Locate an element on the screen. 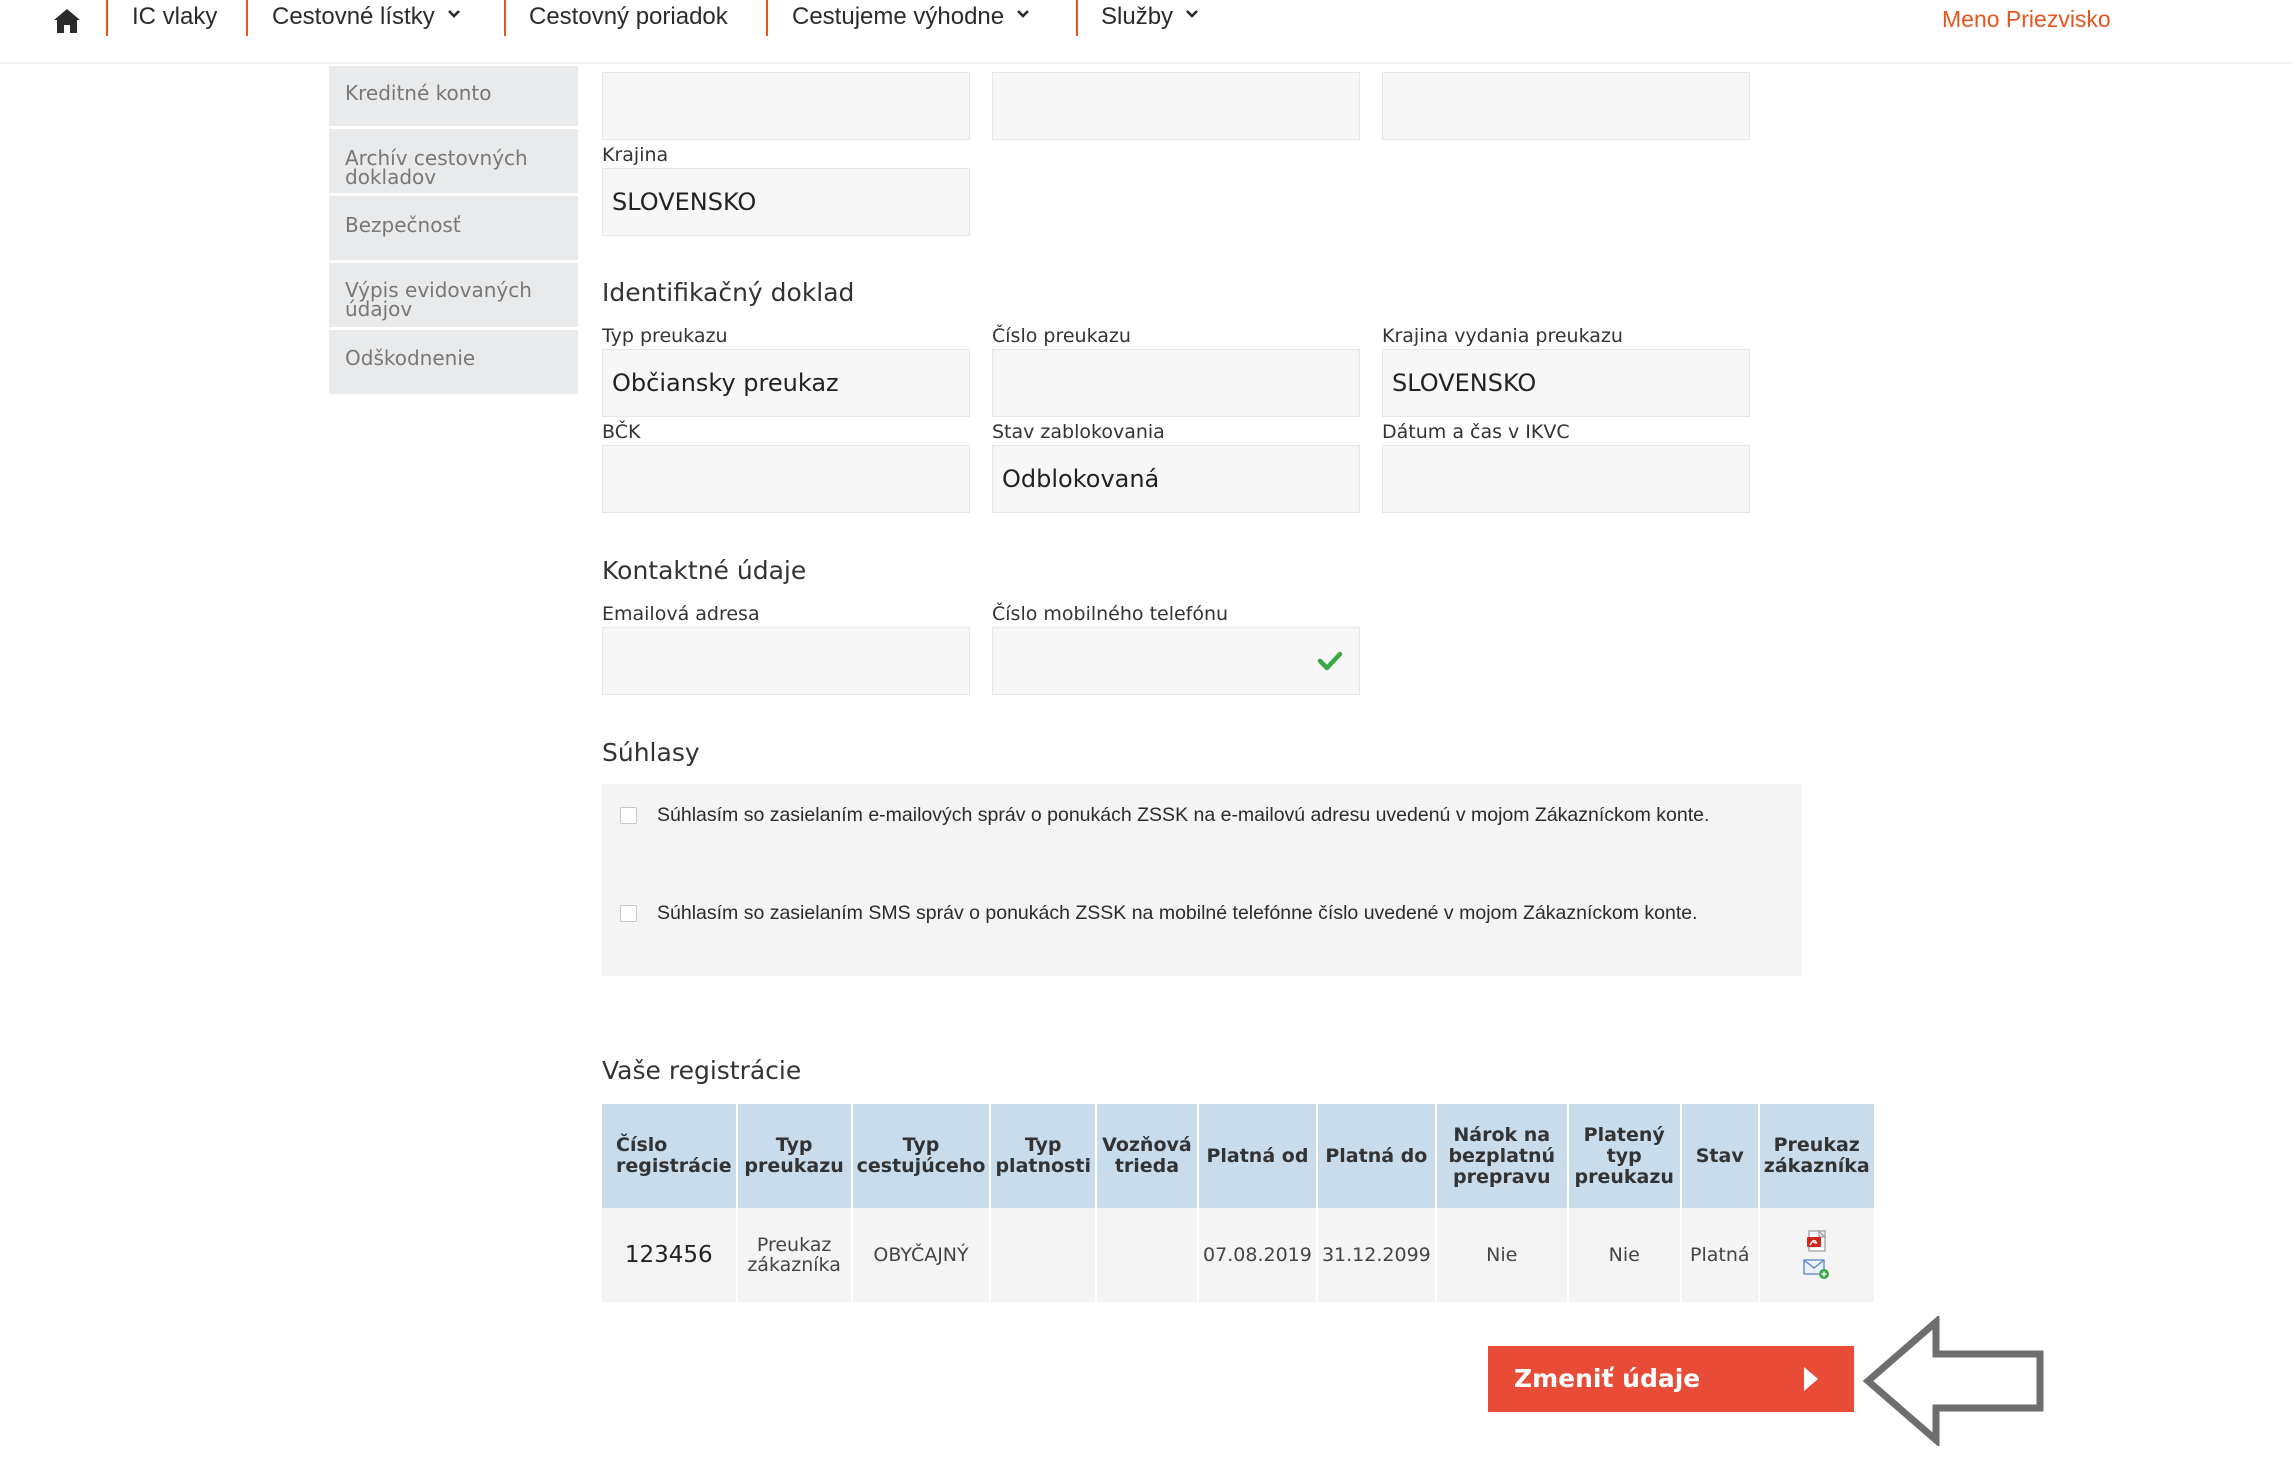  valid-to-cell: 31.12.2099 is located at coordinates (1377, 1255).